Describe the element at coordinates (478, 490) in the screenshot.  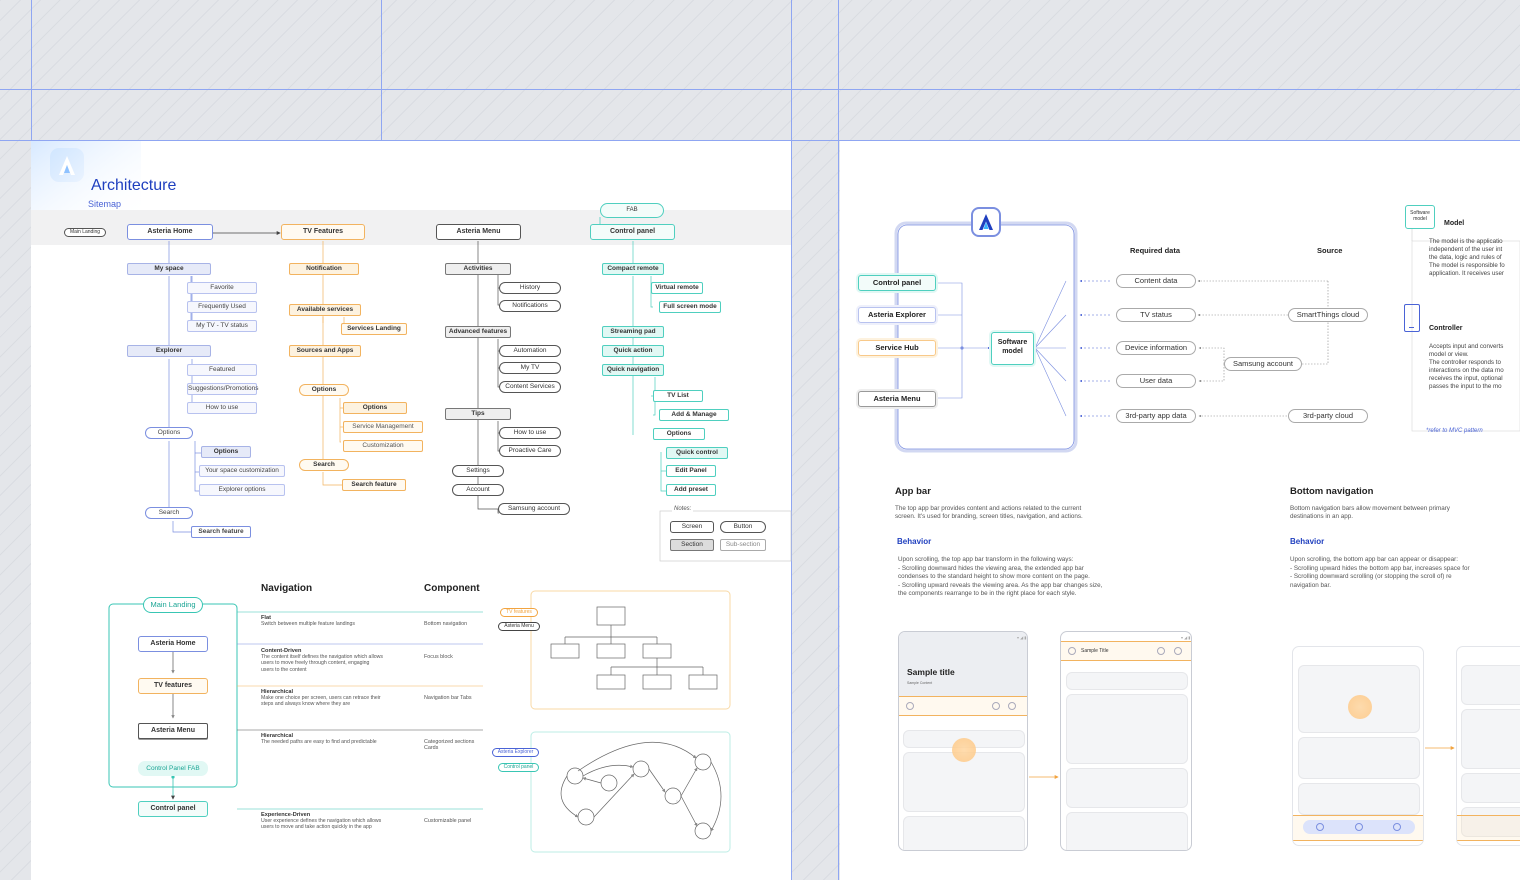
I see `account-node: Account` at that location.